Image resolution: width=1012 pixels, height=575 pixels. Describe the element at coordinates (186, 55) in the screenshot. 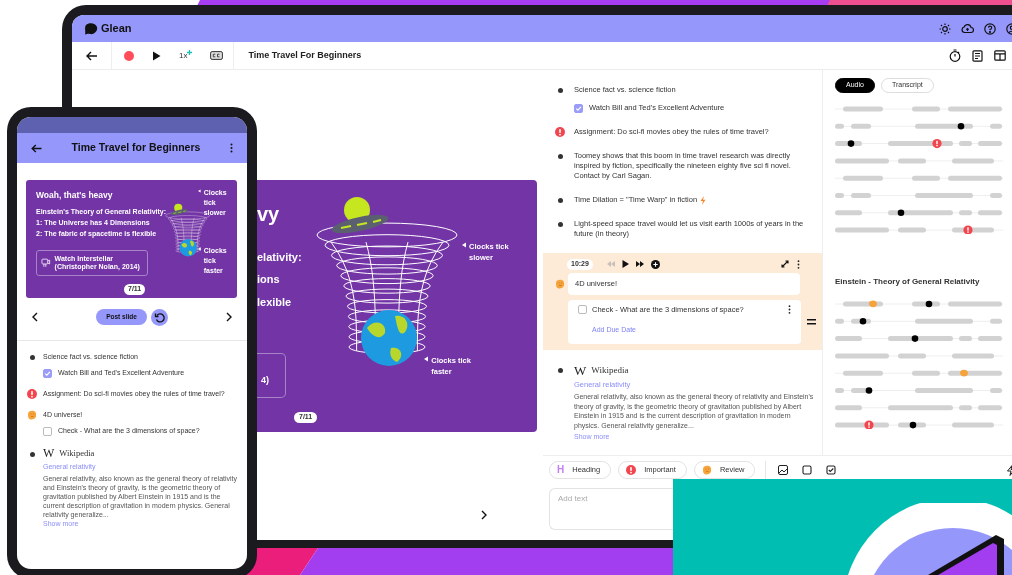

I see `speed-button: 1x` at that location.